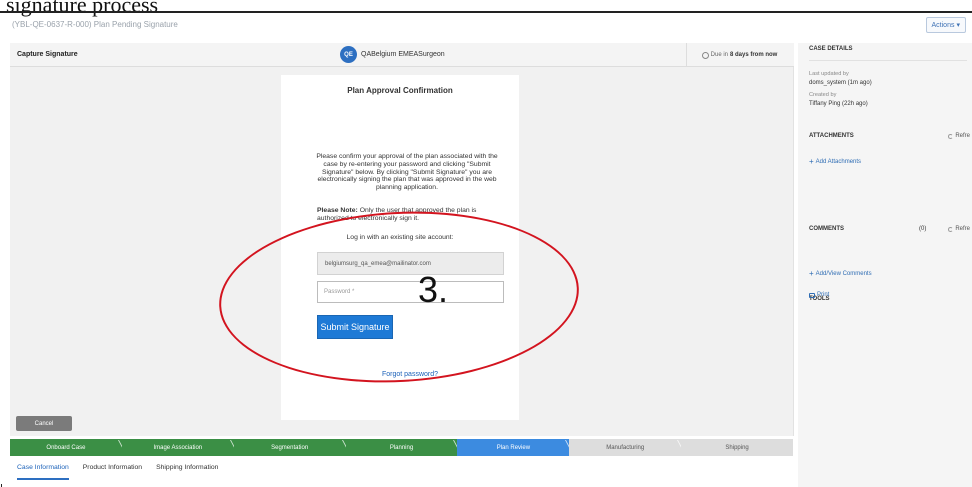 The height and width of the screenshot is (487, 972). Describe the element at coordinates (400, 90) in the screenshot. I see `plan-approval-title: Plan Approval Confirmation` at that location.